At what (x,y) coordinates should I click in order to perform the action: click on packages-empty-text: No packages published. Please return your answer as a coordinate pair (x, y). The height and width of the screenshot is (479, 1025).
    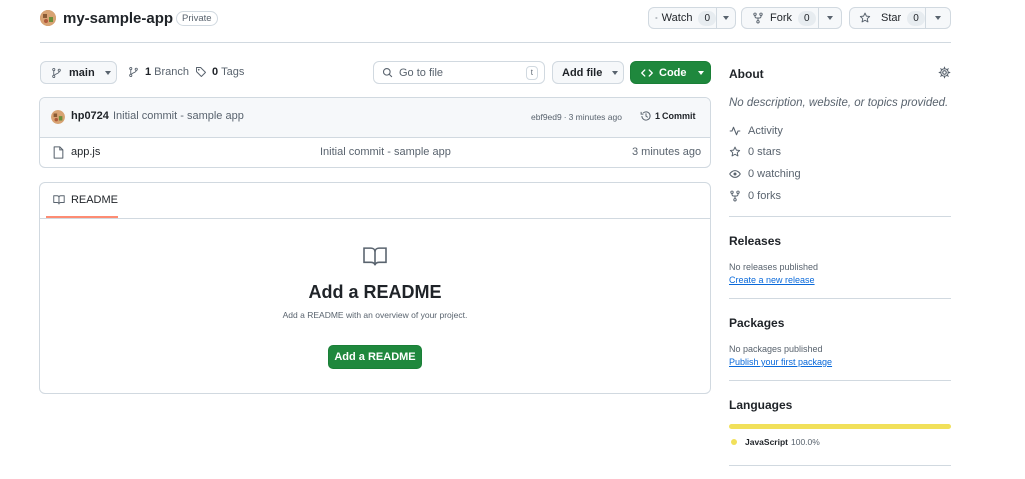
    Looking at the image, I should click on (776, 349).